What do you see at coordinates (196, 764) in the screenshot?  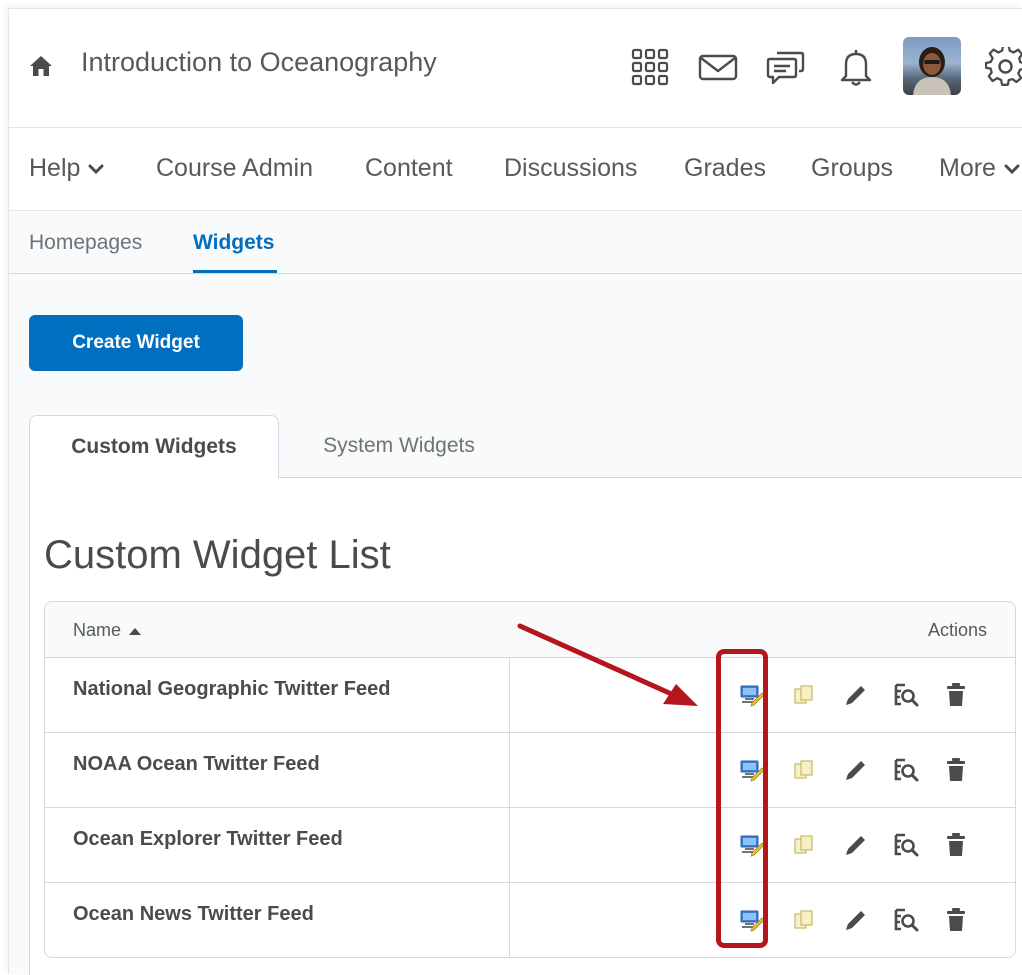 I see `widget-name: NOAA Ocean Twitter Feed` at bounding box center [196, 764].